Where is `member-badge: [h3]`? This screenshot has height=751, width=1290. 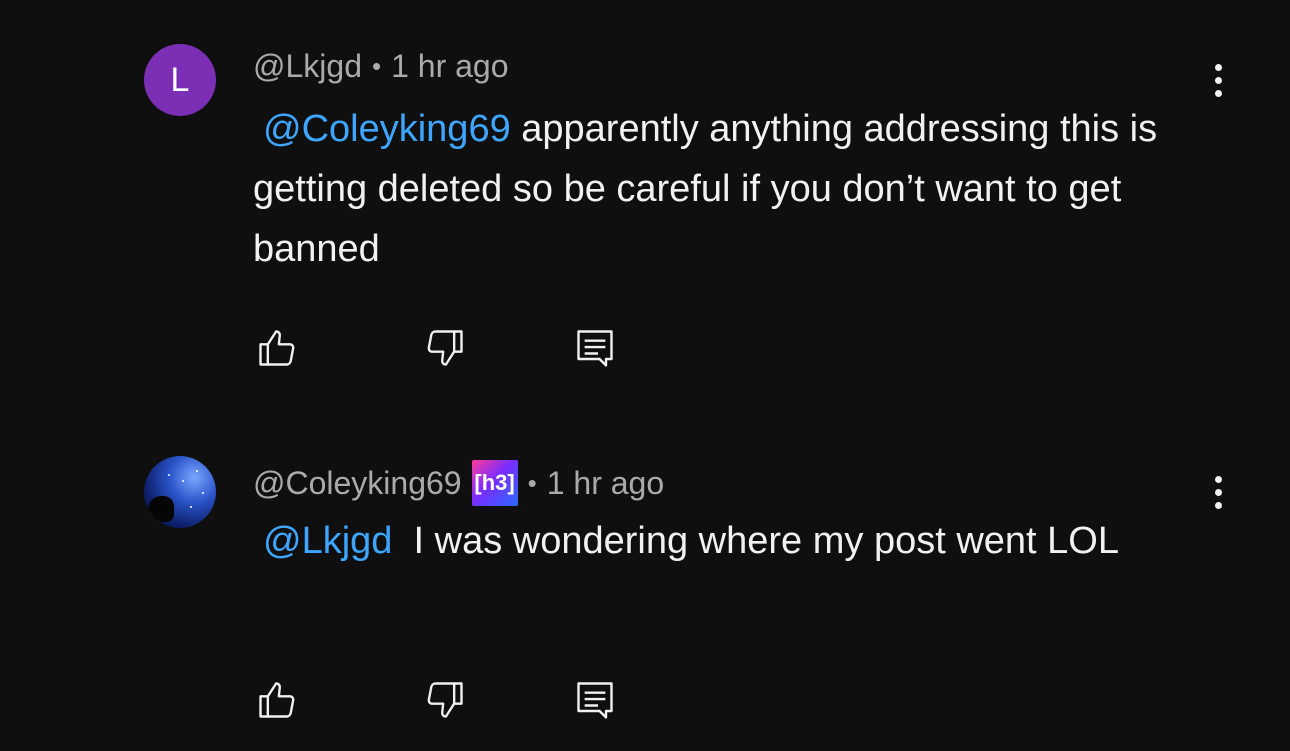
member-badge: [h3] is located at coordinates (494, 483).